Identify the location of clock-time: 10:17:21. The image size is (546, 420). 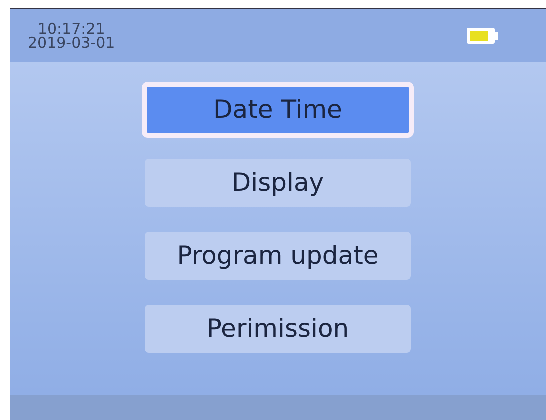
(72, 29).